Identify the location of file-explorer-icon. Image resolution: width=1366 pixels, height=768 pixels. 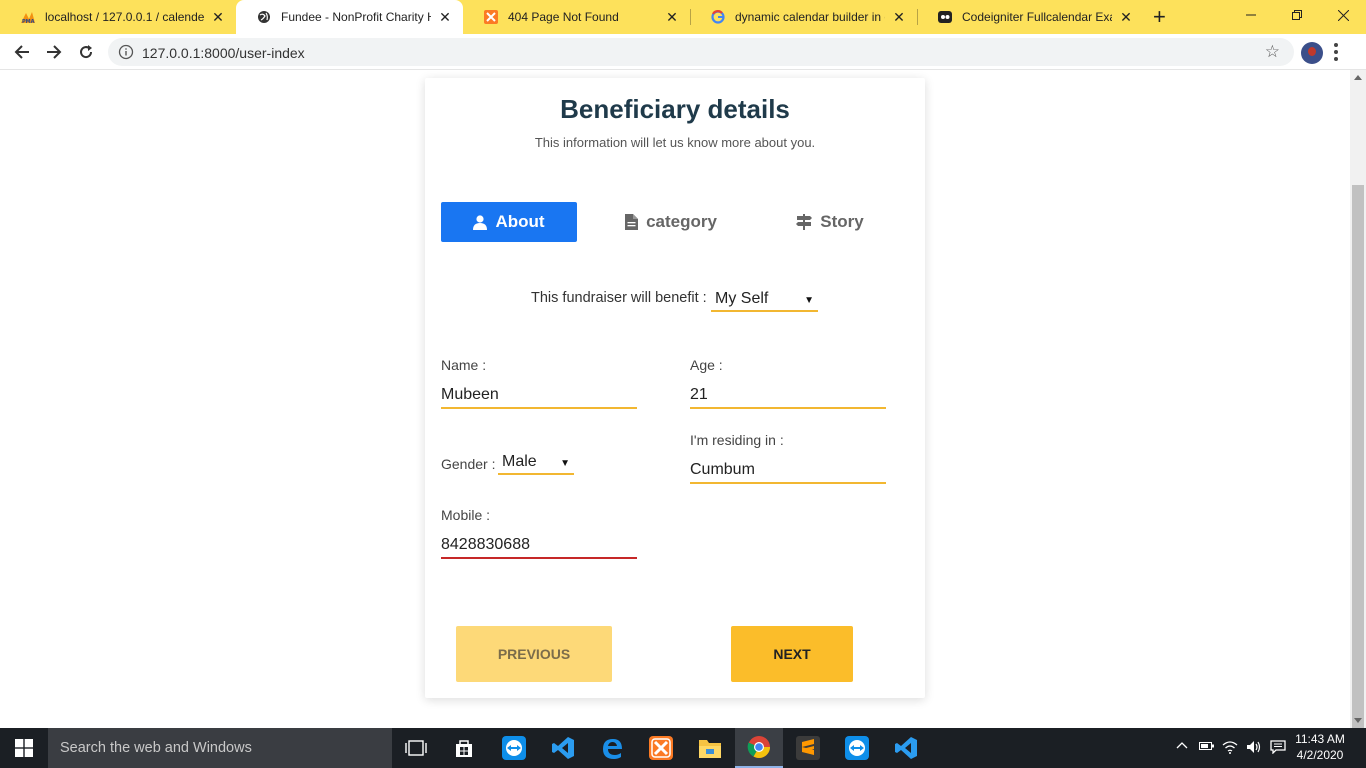
(710, 748).